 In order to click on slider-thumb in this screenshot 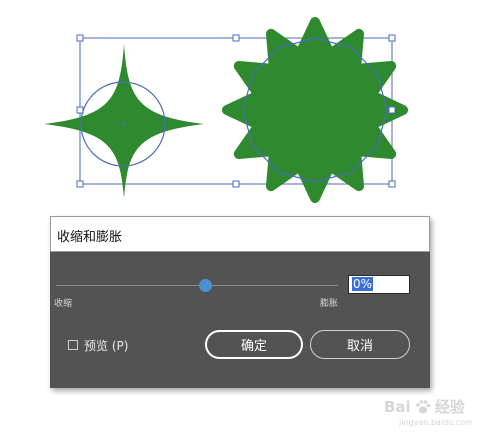, I will do `click(205, 285)`.